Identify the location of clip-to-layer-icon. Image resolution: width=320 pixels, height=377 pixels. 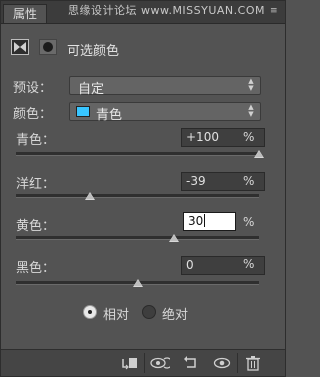
(130, 363).